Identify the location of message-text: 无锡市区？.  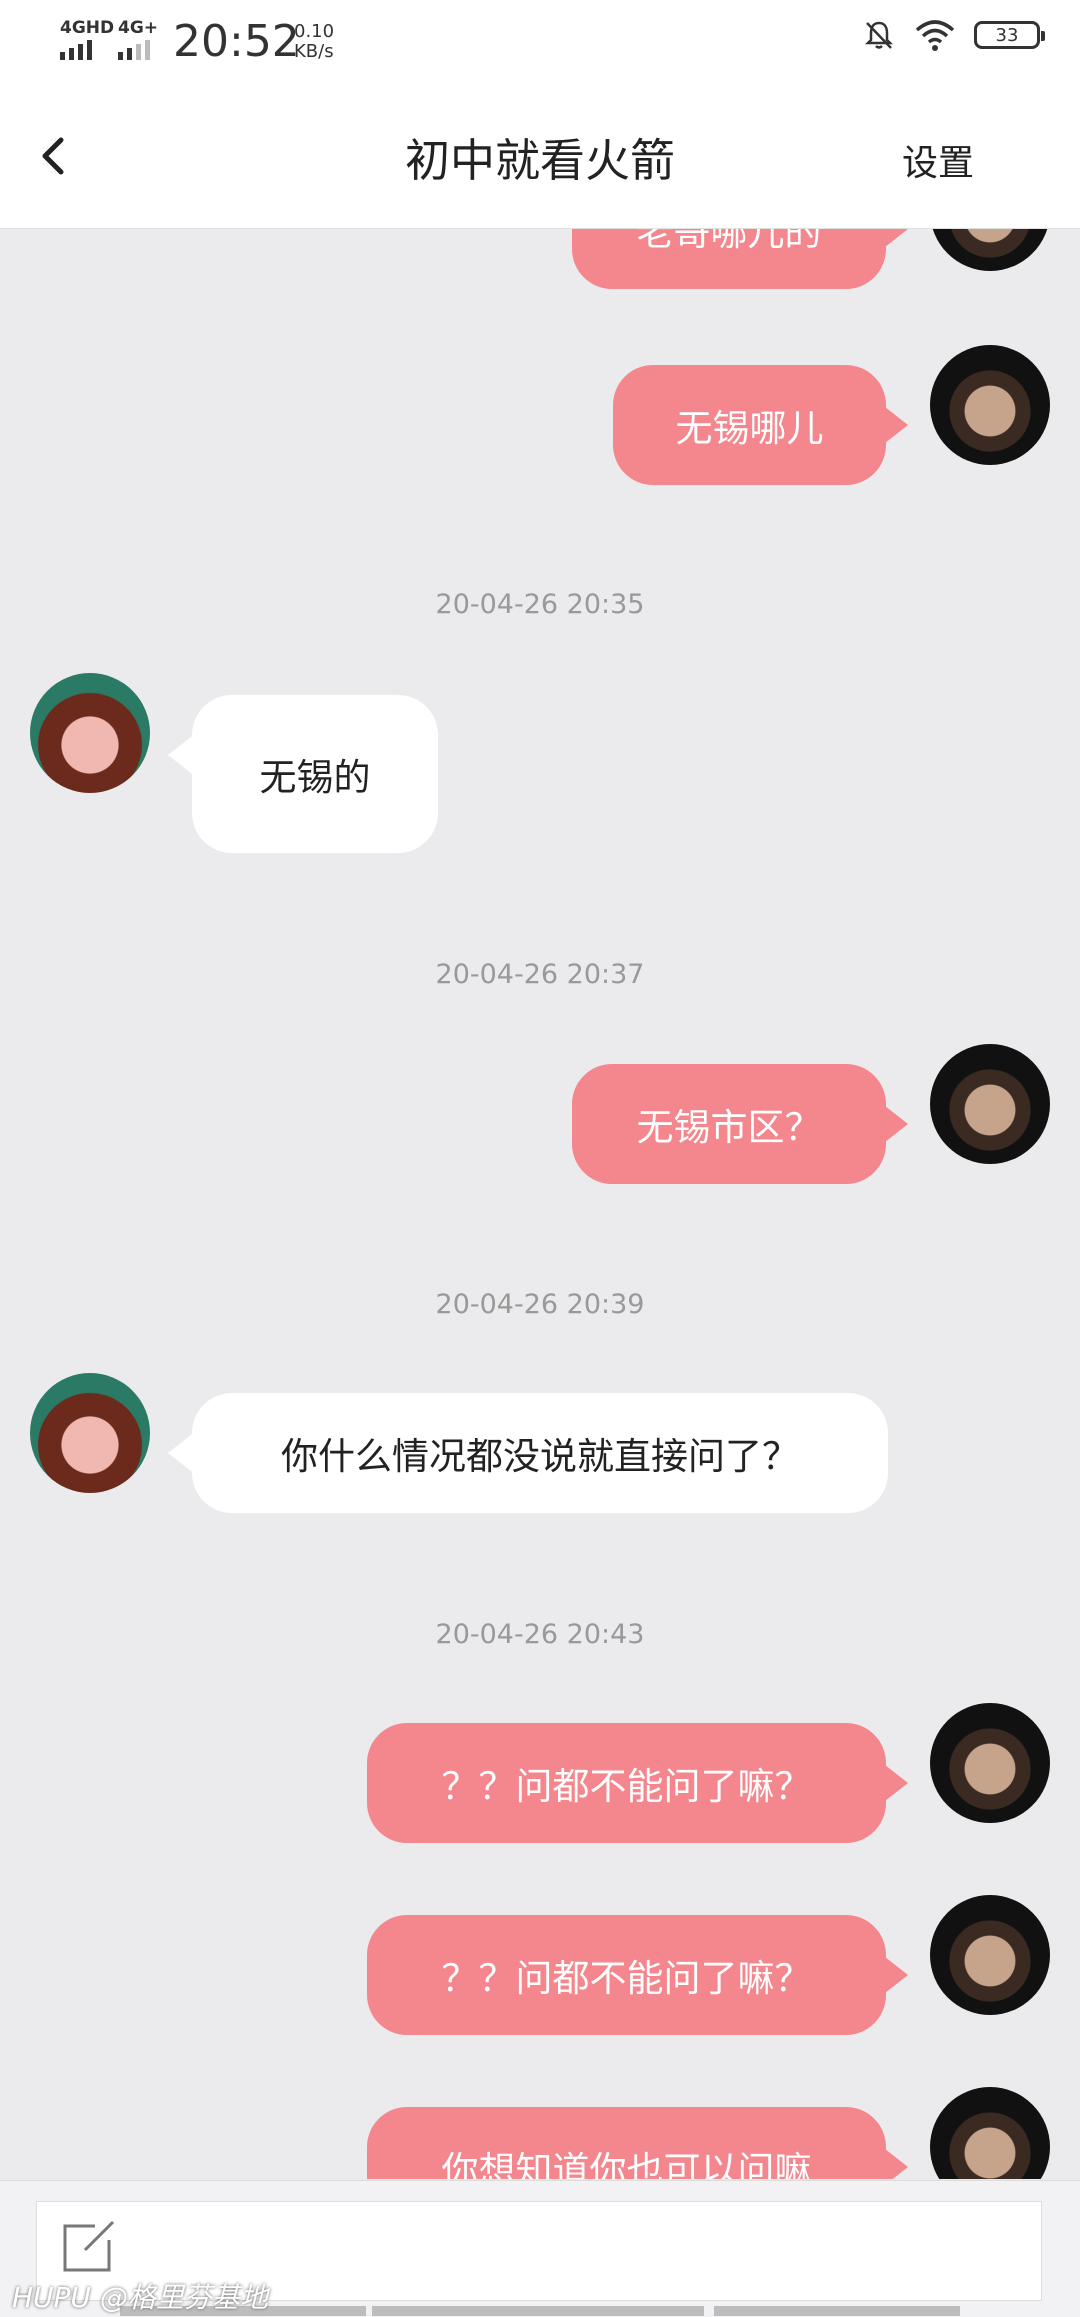
(729, 1127).